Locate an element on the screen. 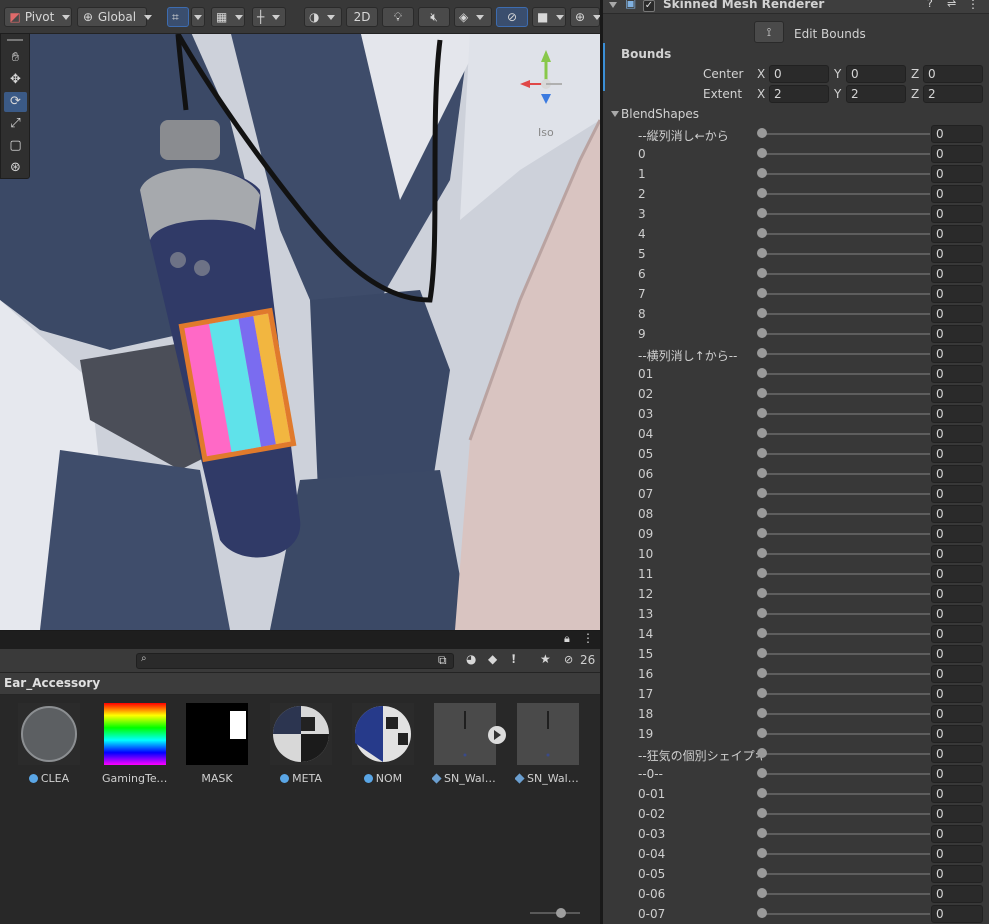  zoom-slider-track is located at coordinates (555, 913).